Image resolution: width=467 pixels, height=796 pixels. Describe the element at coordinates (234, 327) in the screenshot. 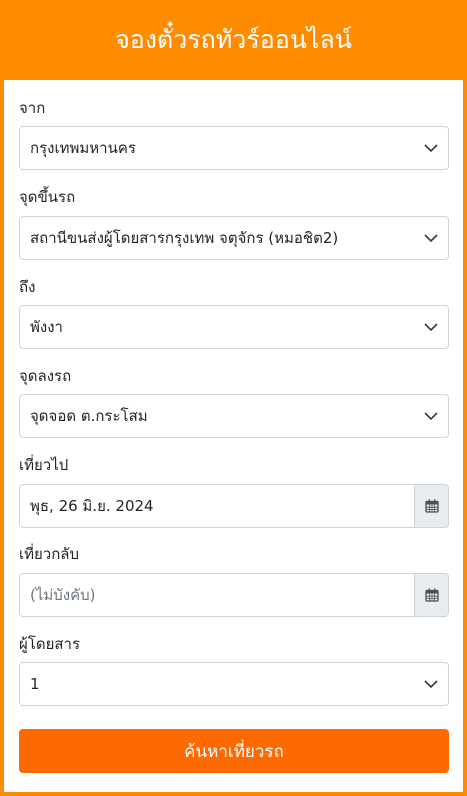

I see `destination-select: พังงา` at that location.